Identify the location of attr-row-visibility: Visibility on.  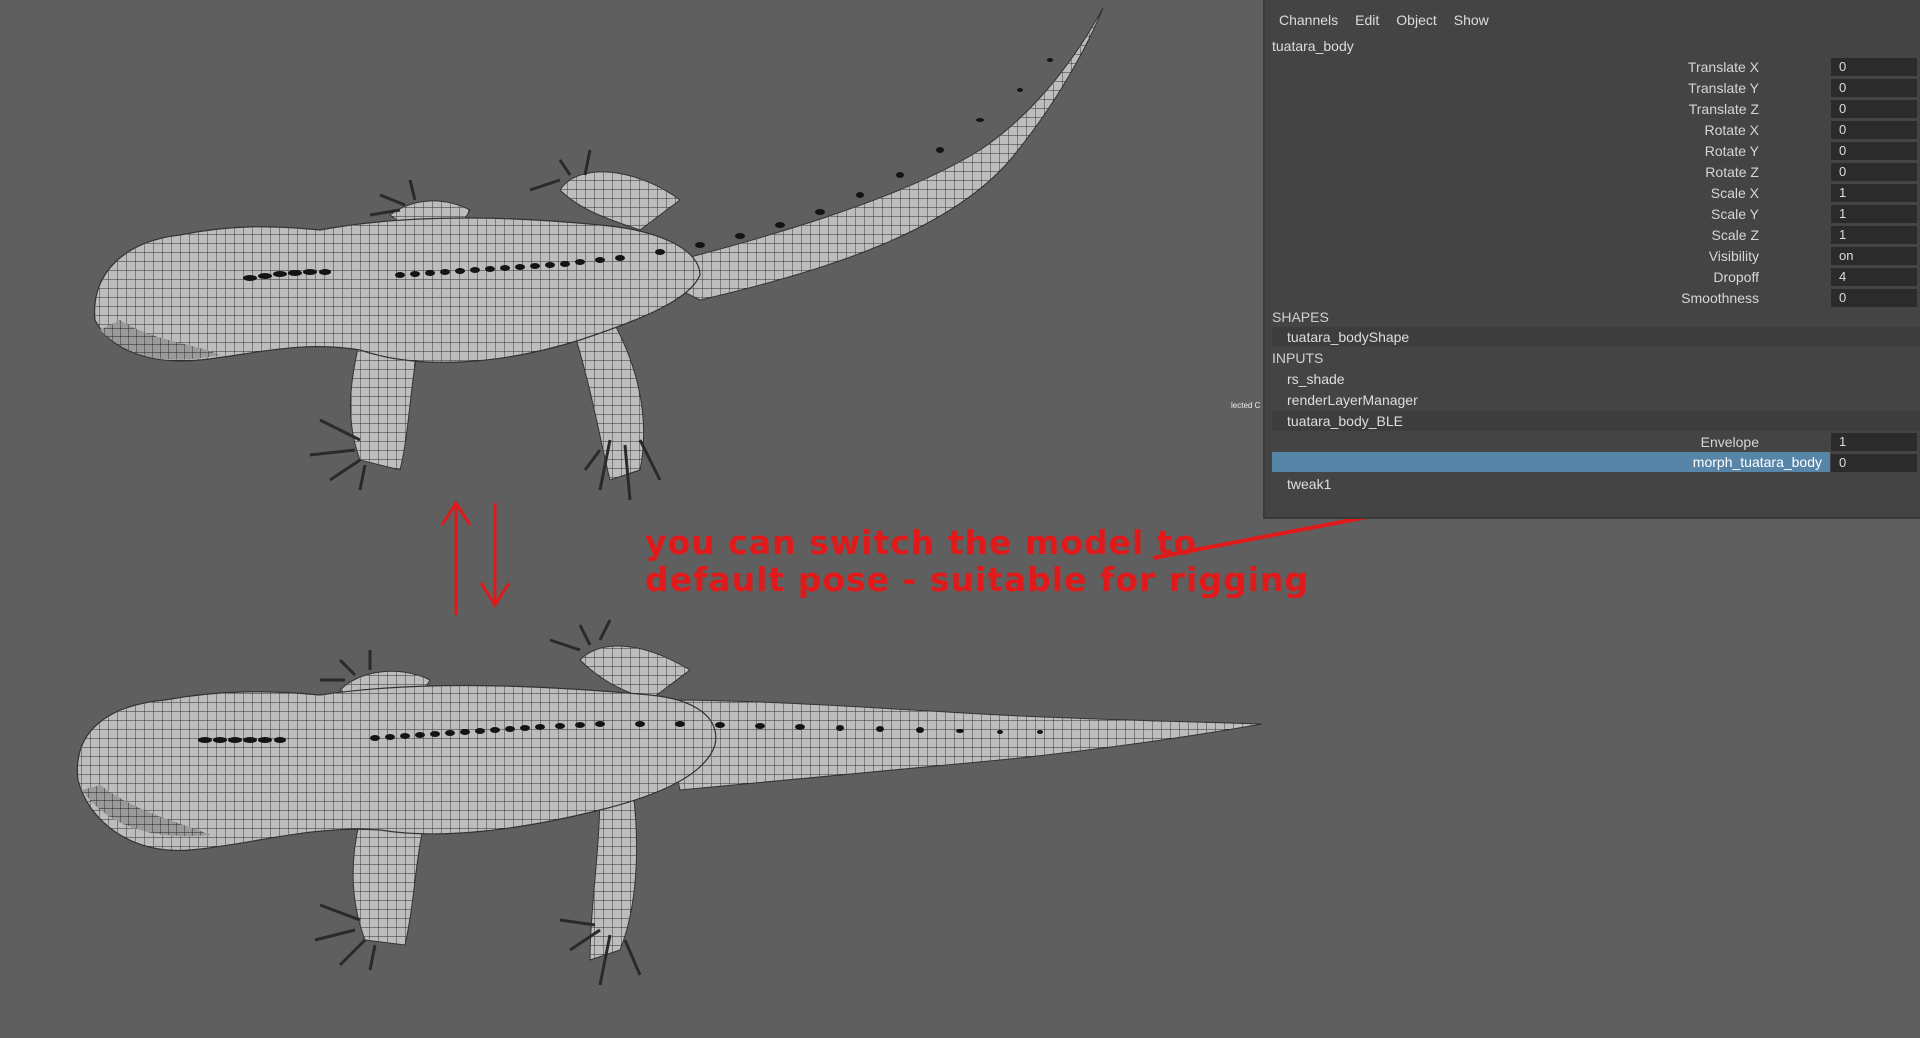
(1592, 256).